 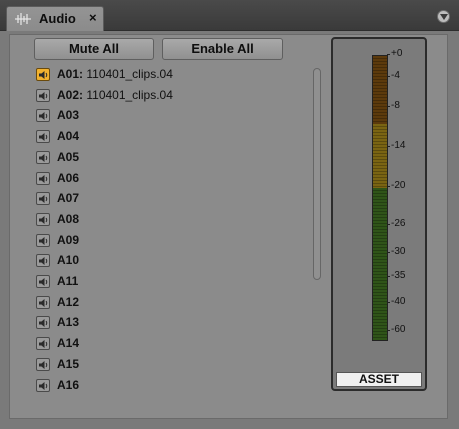 I want to click on track-name: A03, so click(x=68, y=115).